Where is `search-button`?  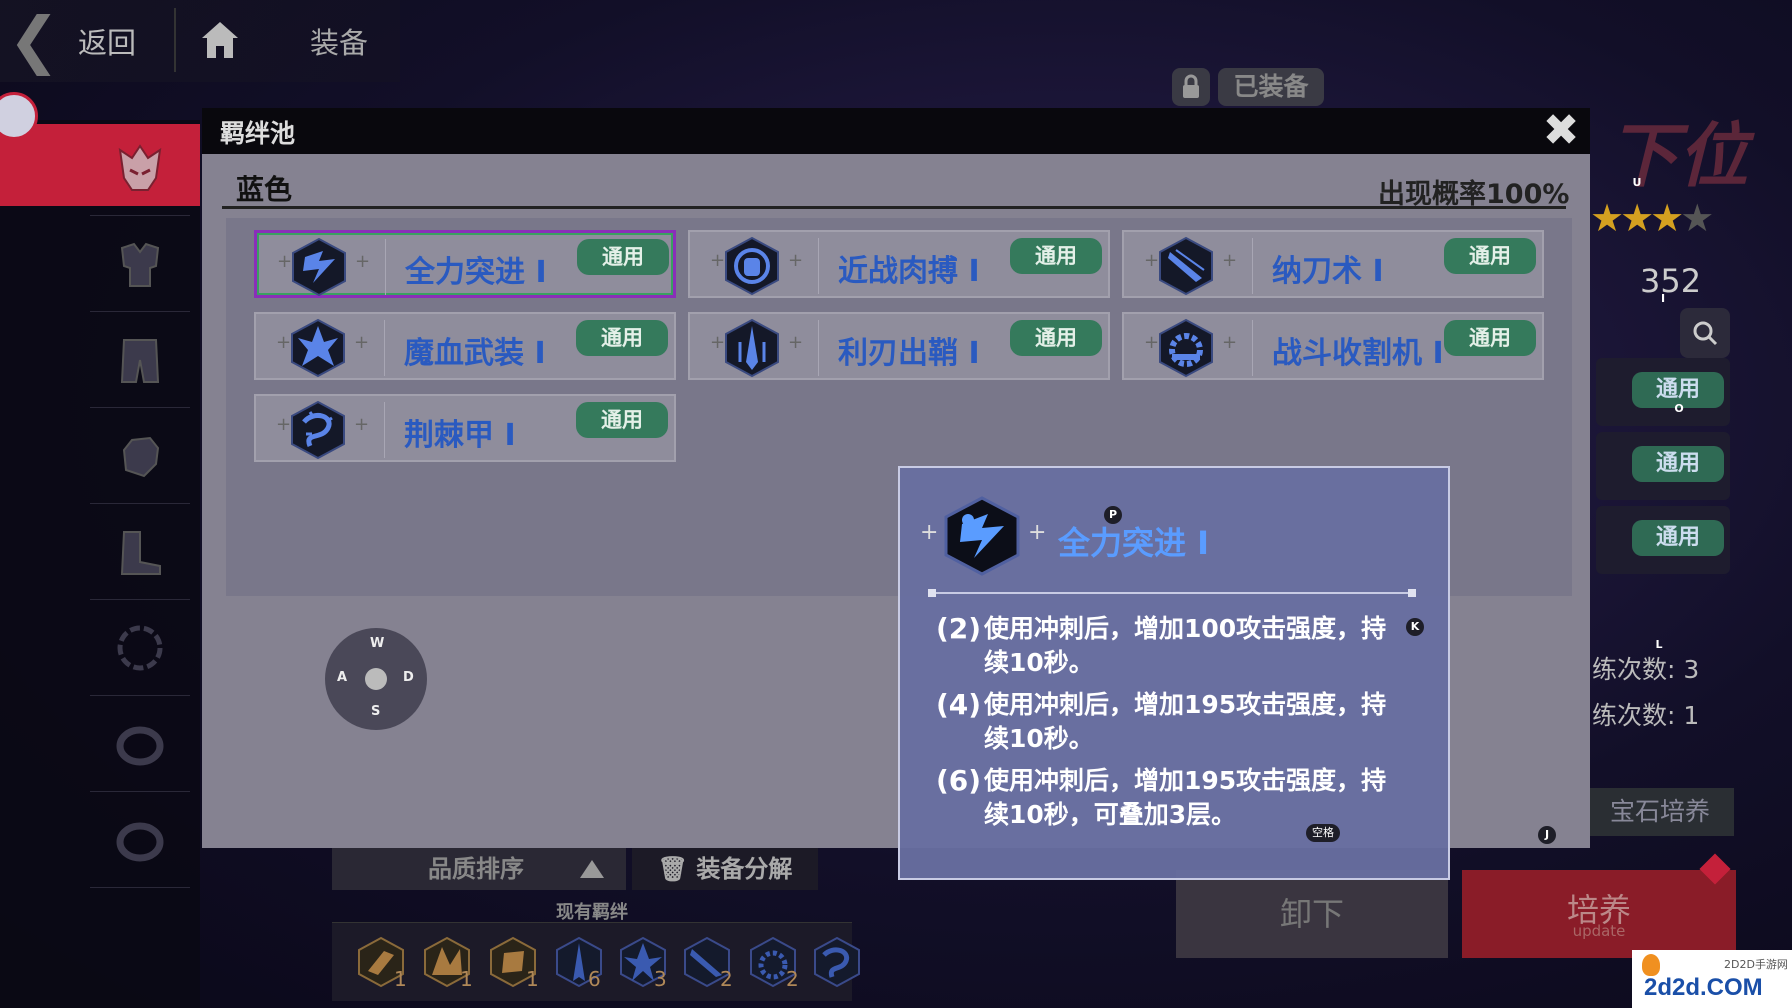
search-button is located at coordinates (1705, 333).